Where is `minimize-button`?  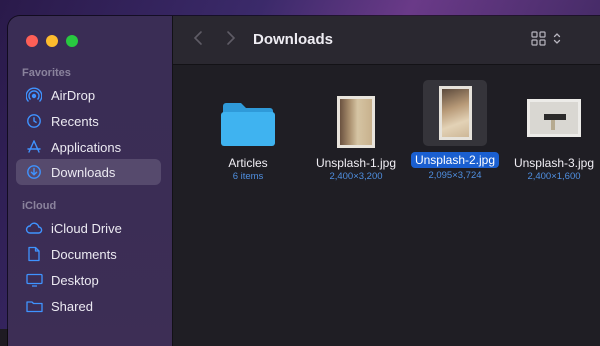 minimize-button is located at coordinates (52, 41).